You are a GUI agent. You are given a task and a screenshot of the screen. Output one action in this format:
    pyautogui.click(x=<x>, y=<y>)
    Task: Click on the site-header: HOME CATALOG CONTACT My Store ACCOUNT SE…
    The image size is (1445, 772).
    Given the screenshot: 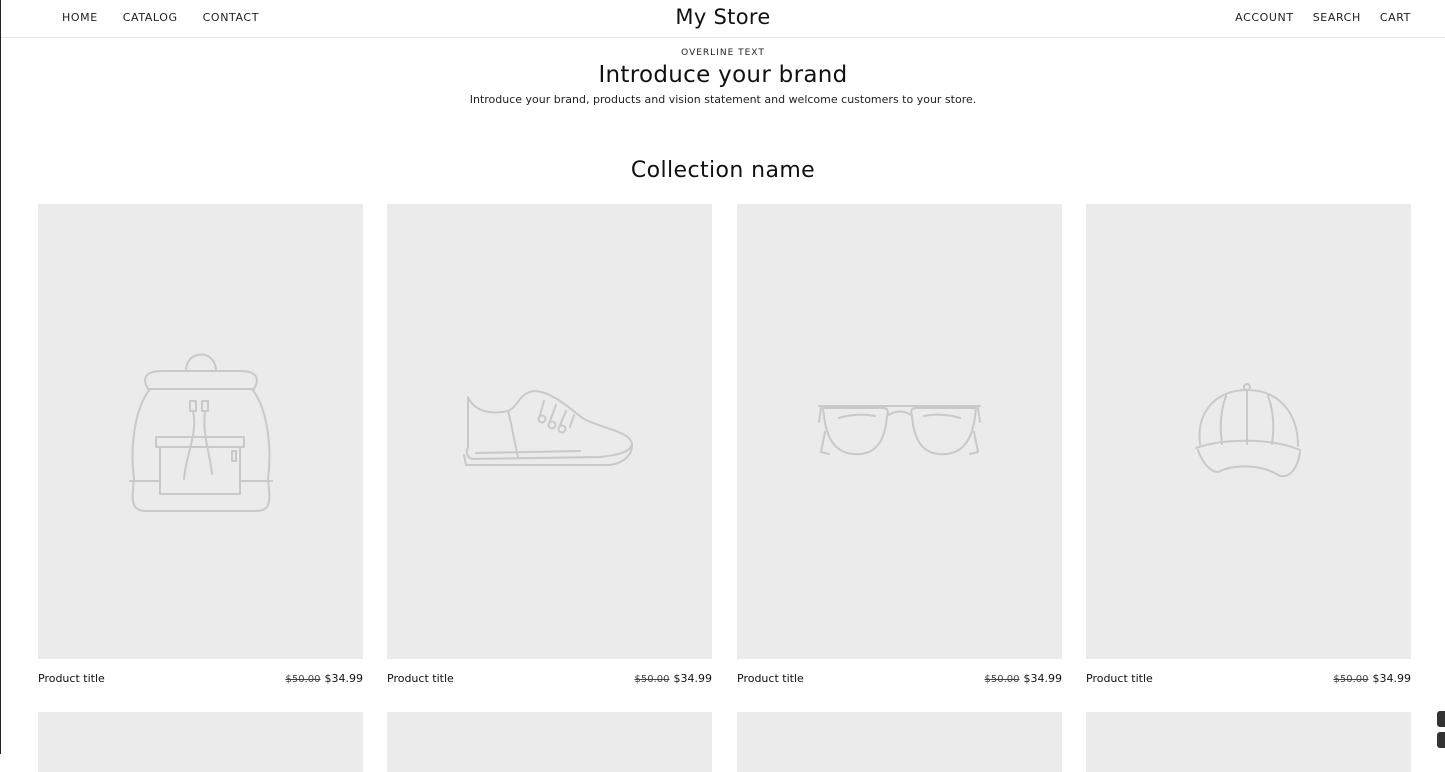 What is the action you would take?
    pyautogui.click(x=723, y=19)
    